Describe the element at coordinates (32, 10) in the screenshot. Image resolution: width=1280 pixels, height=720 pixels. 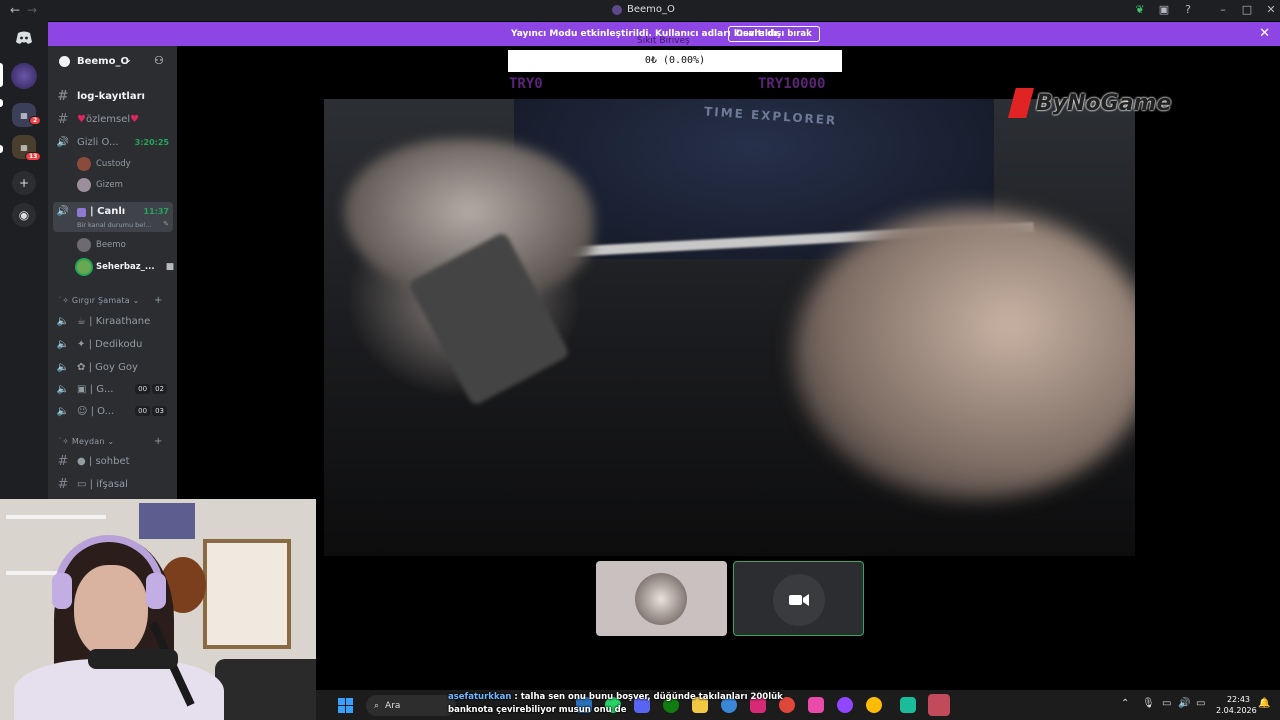
I see `forward-icon: →` at that location.